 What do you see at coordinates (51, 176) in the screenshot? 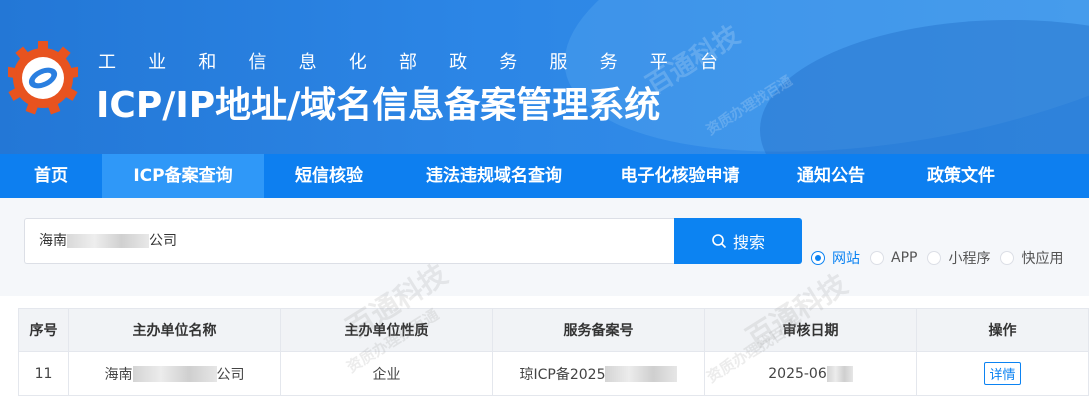
I see `nav-item-home: 首页` at bounding box center [51, 176].